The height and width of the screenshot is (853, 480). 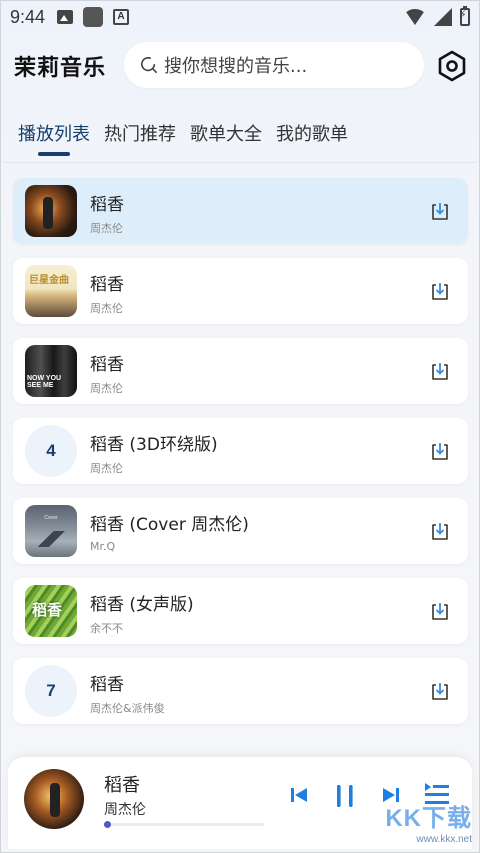 I want to click on tab-playlist: 播放列表, so click(x=54, y=138).